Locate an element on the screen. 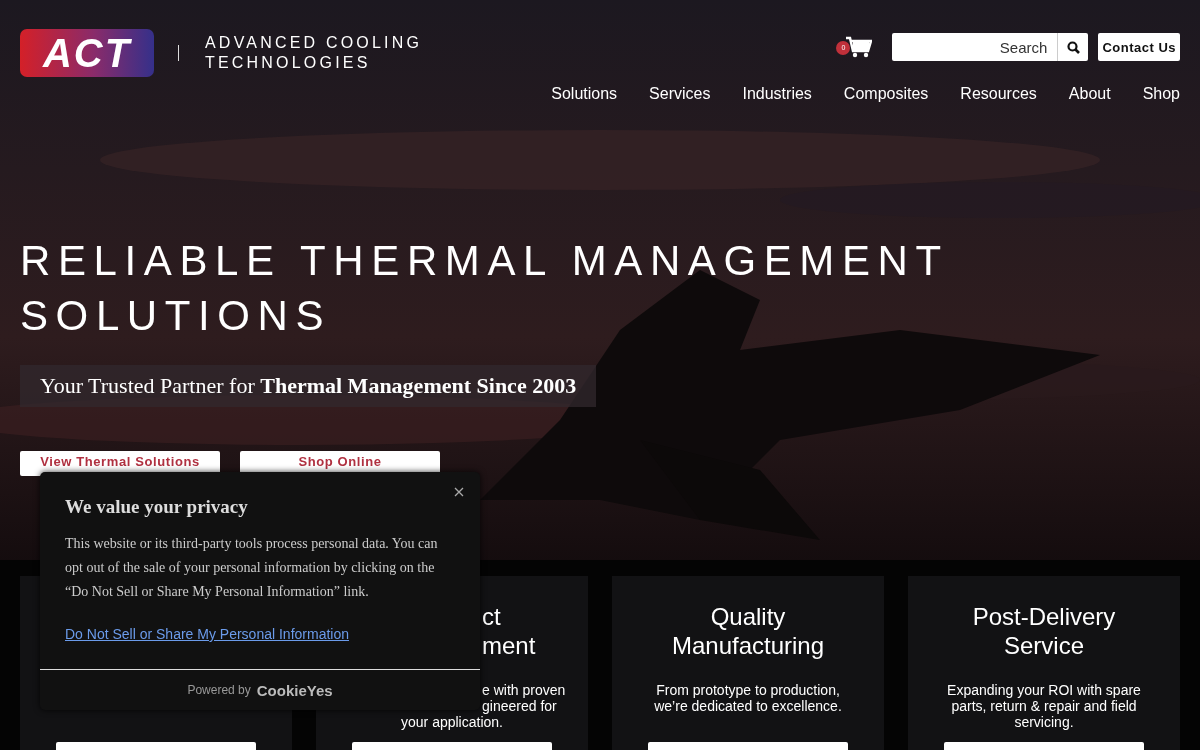  search-icon is located at coordinates (1073, 47).